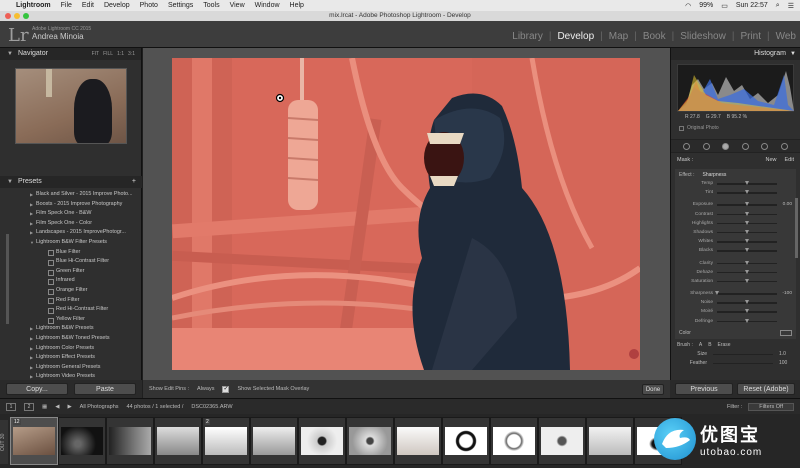 The image size is (800, 468). What do you see at coordinates (71, 301) in the screenshot?
I see `preset-item: Red Filter` at bounding box center [71, 301].